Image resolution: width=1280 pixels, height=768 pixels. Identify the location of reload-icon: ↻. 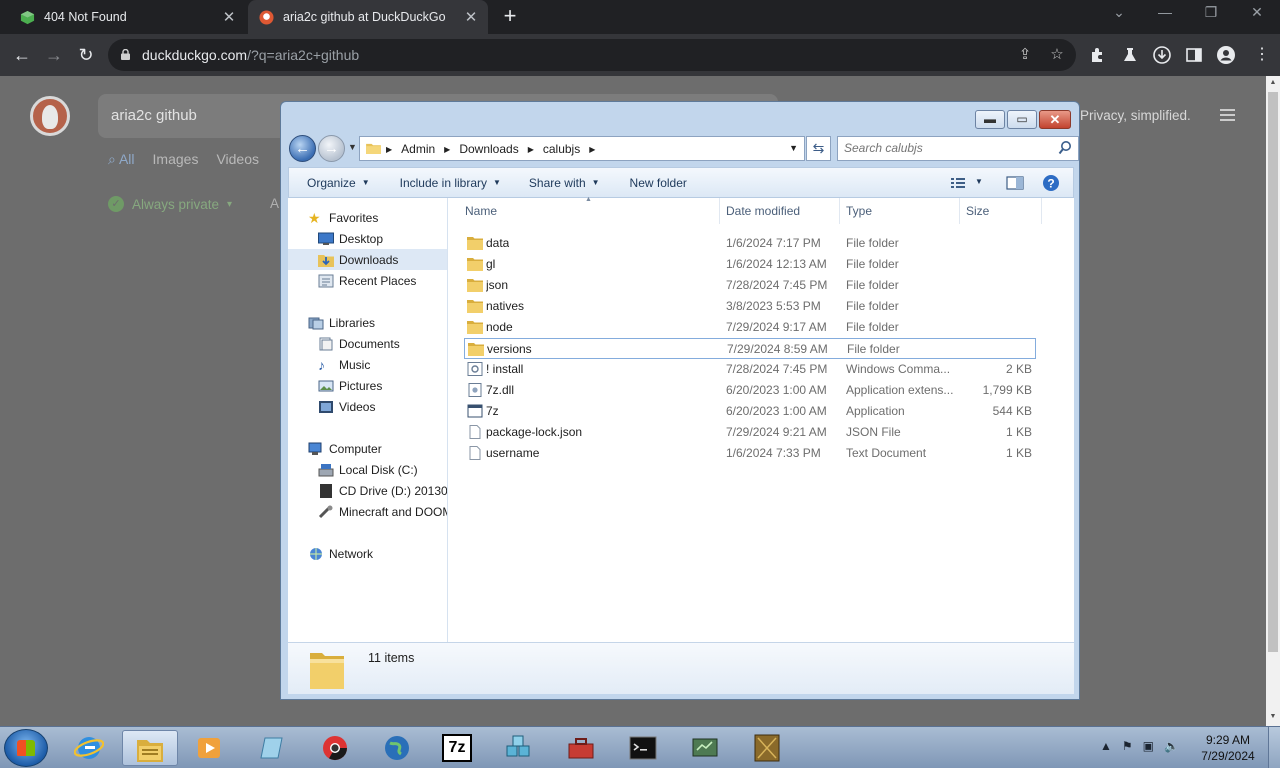
(86, 55).